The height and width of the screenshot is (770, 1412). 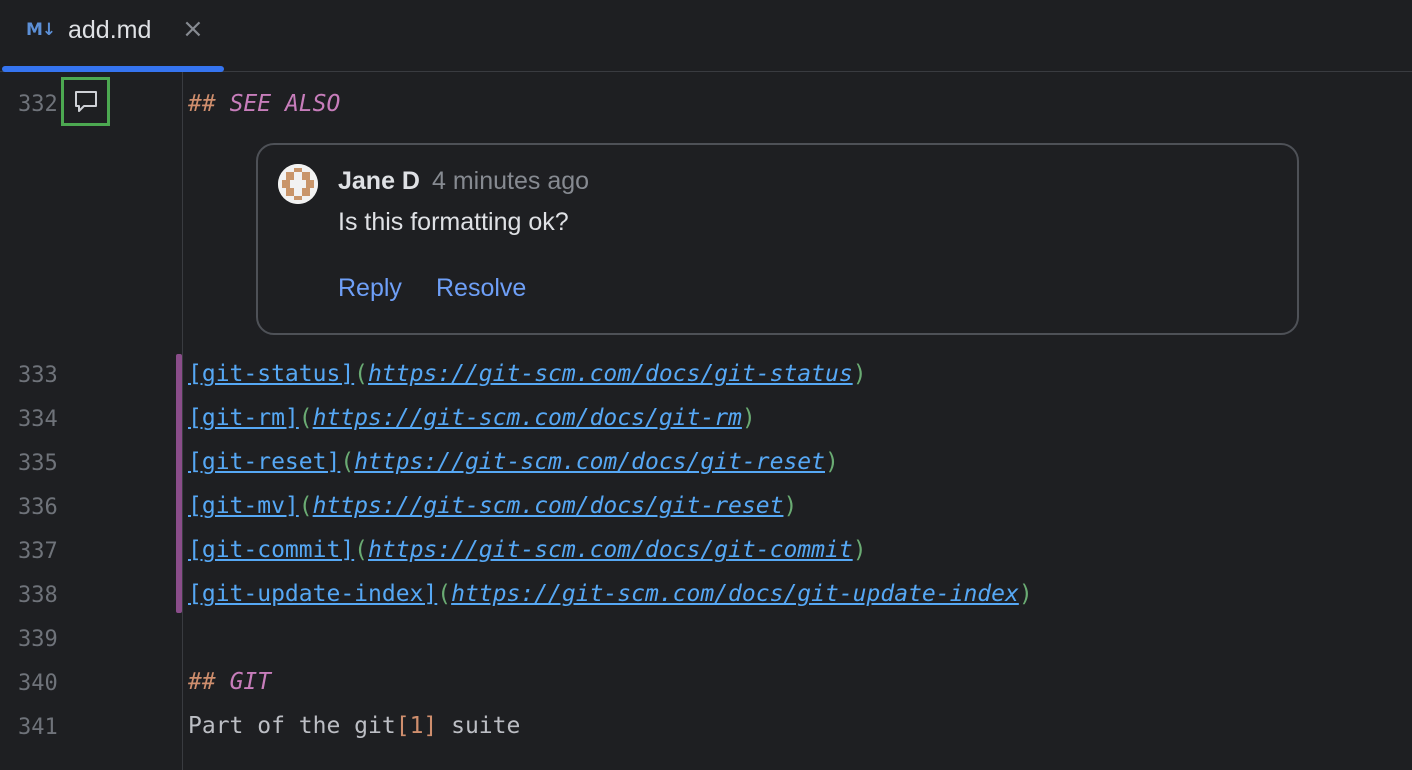 I want to click on link-text: [git-update-index], so click(x=312, y=594).